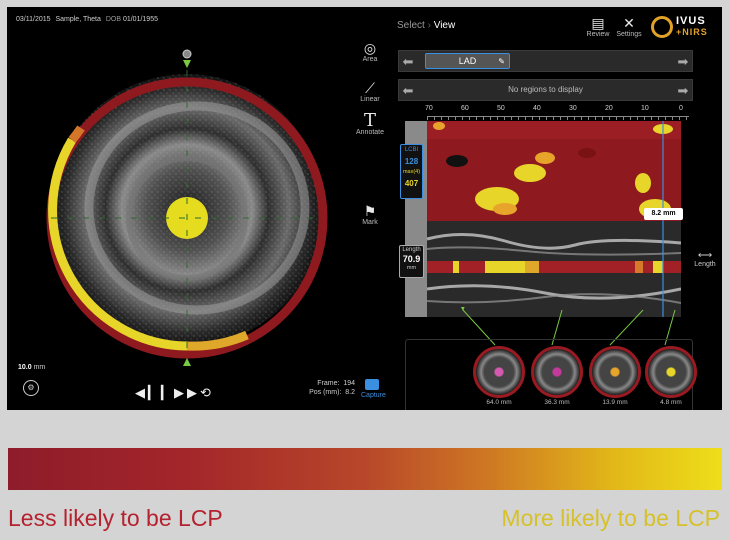  Describe the element at coordinates (370, 59) in the screenshot. I see `area-label: Area` at that location.